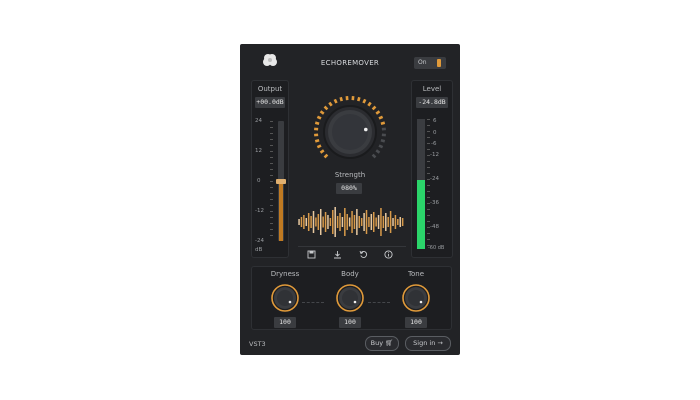 This screenshot has height=400, width=700. I want to click on body-knob, so click(350, 298).